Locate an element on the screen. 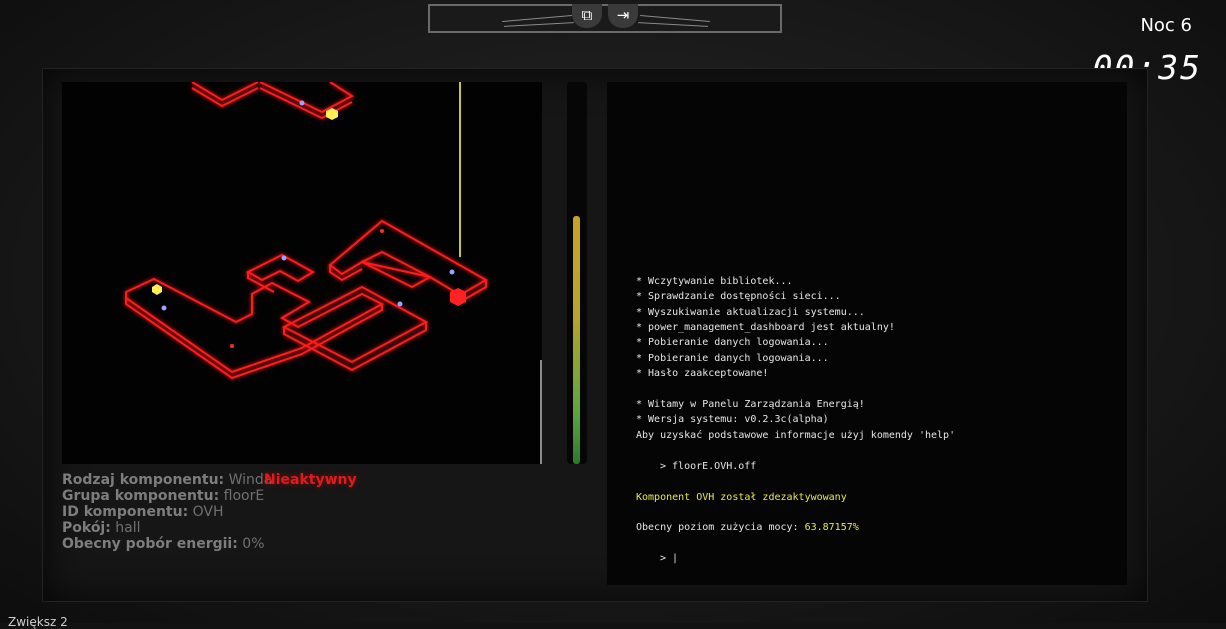 The width and height of the screenshot is (1226, 629). night-label: Noc 6 is located at coordinates (1166, 25).